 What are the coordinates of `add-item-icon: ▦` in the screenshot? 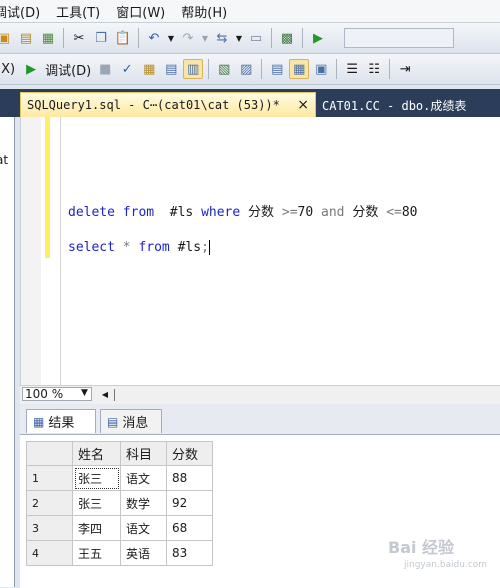 It's located at (48, 38).